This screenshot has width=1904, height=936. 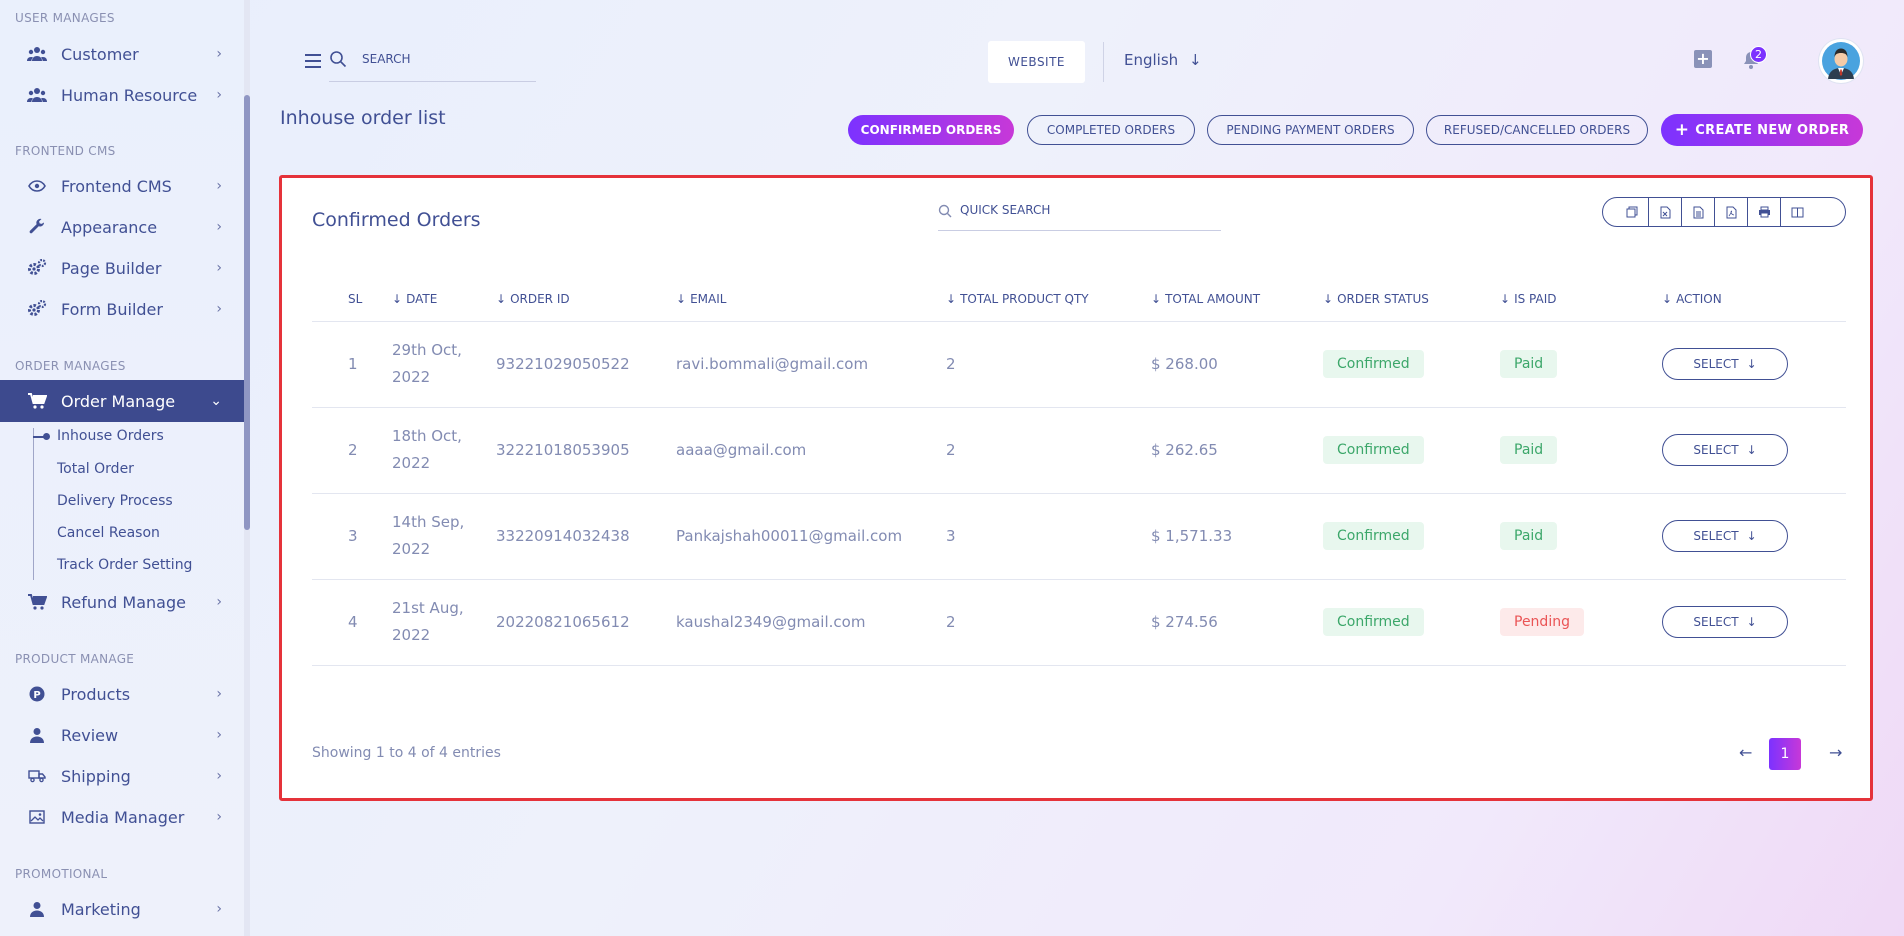 I want to click on page-title: Inhouse order list, so click(x=363, y=118).